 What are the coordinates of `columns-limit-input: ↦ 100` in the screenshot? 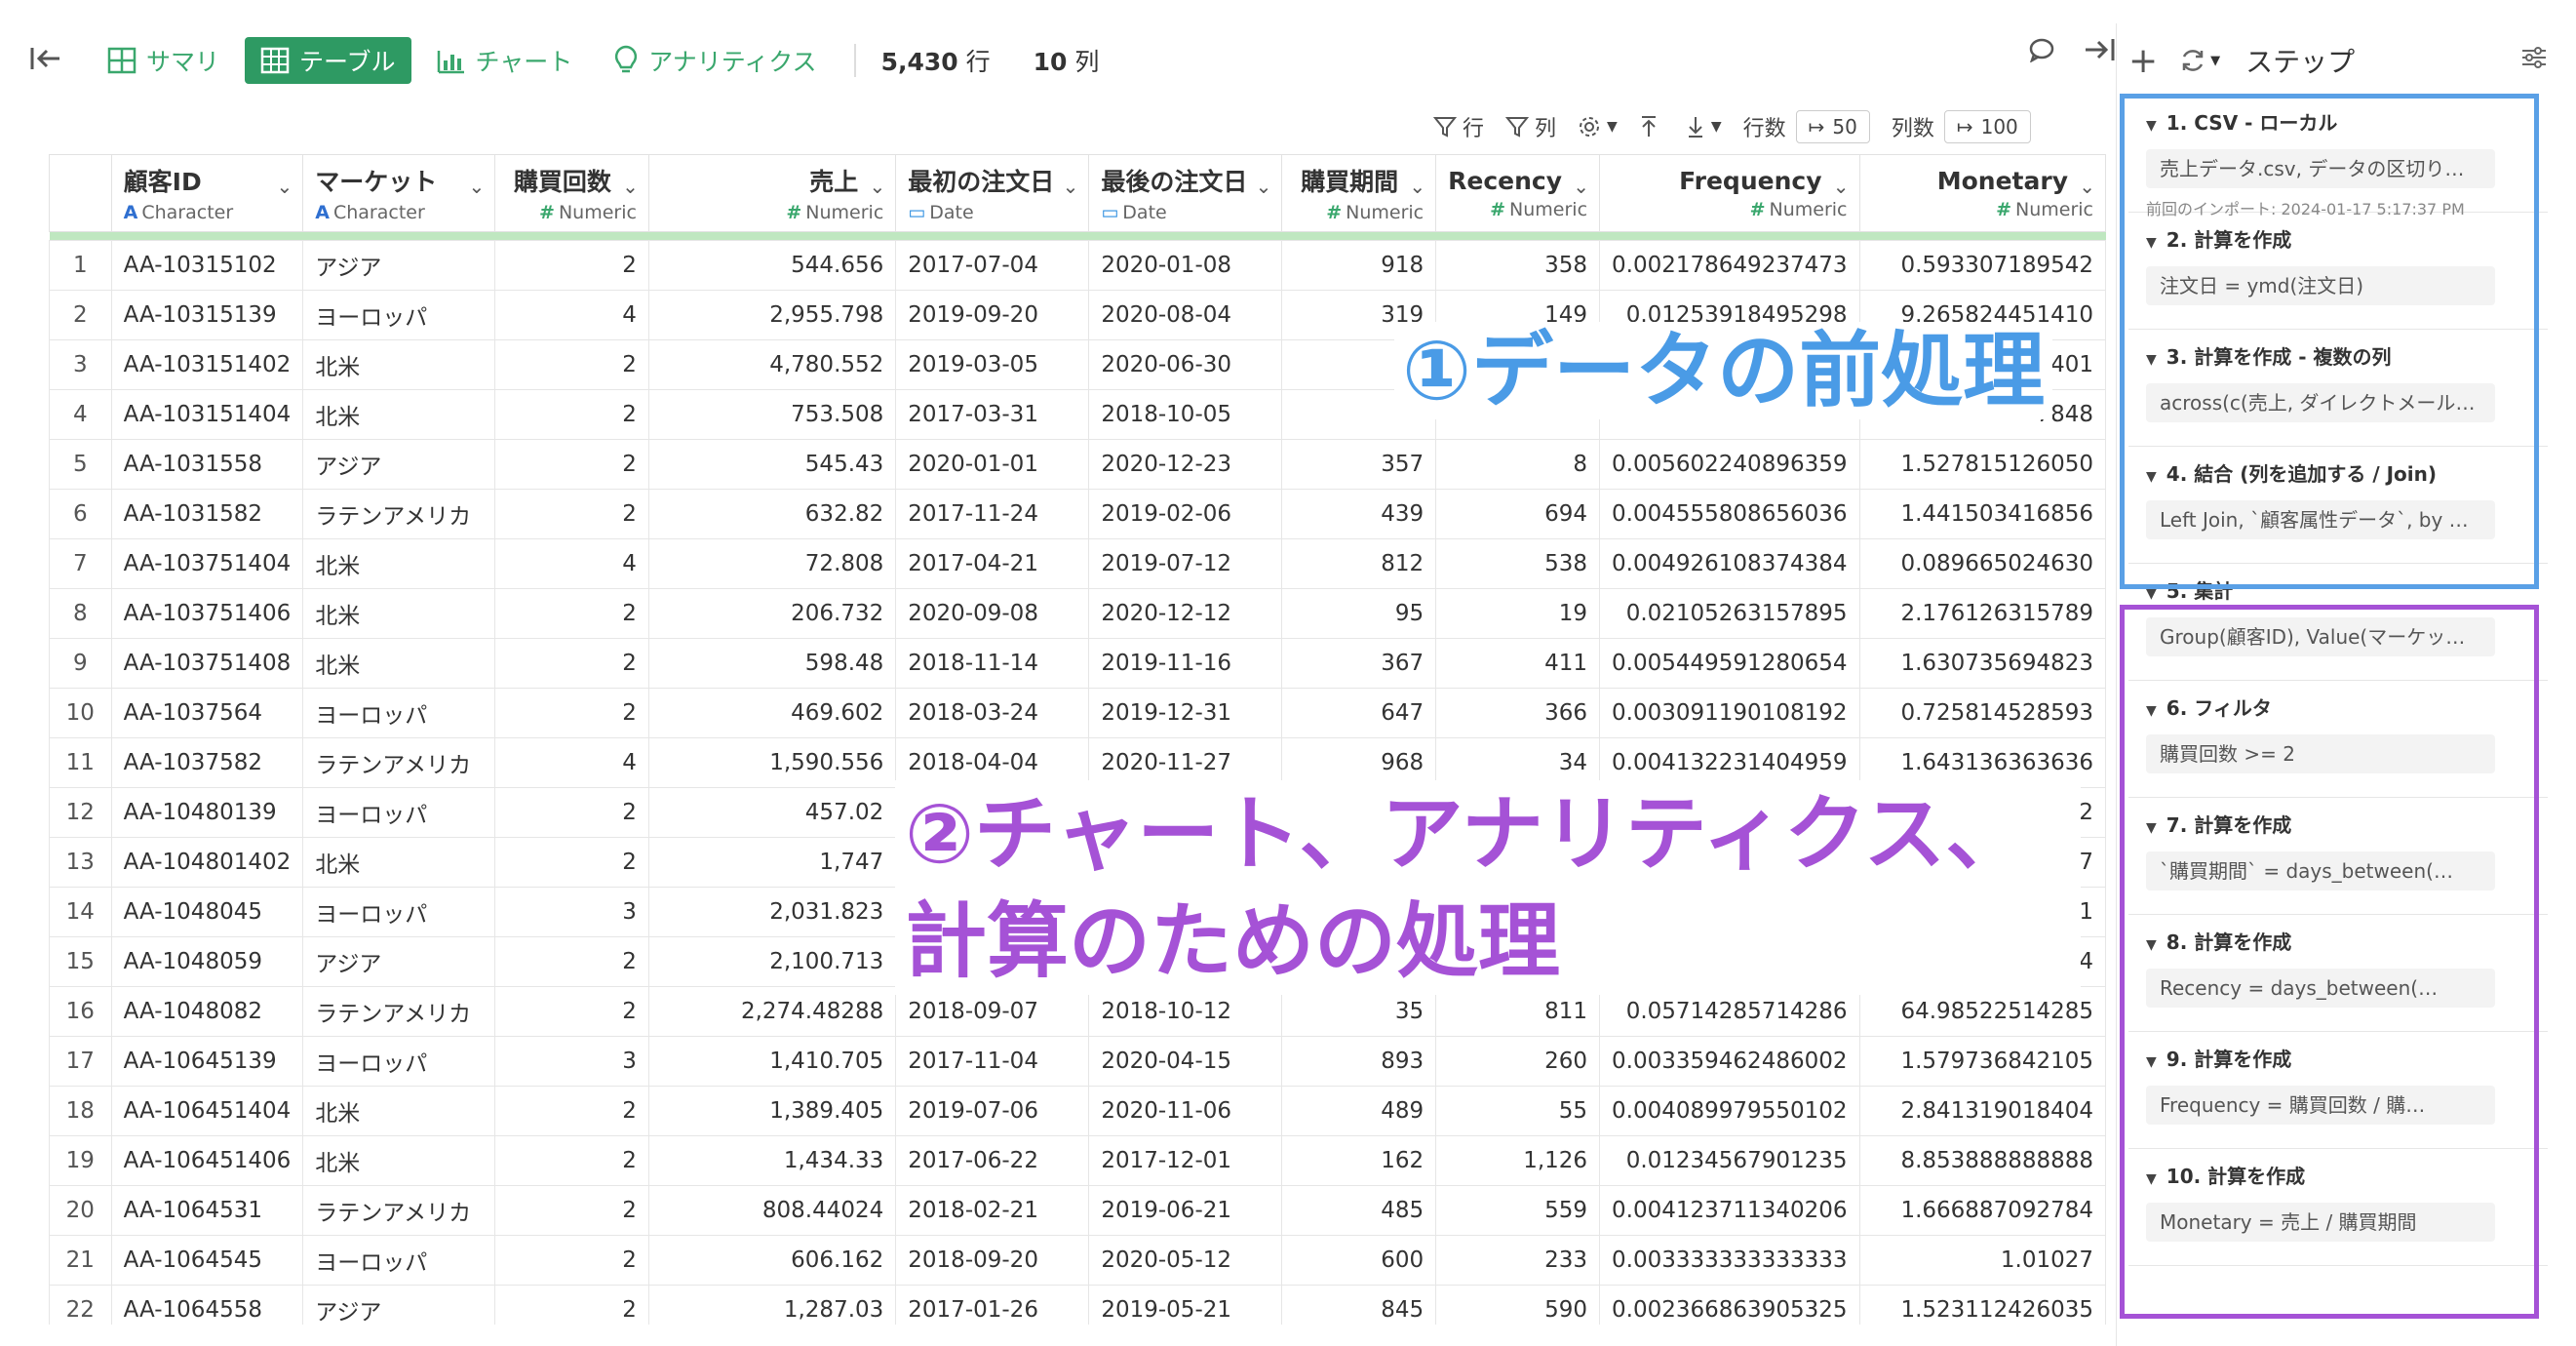 It's located at (1987, 126).